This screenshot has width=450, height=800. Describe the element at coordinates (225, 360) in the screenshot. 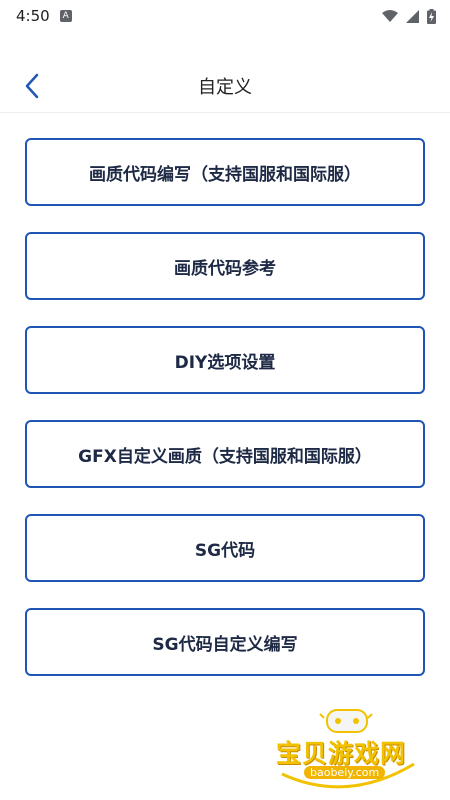

I see `menu-button-diy-options: DIY选项设置` at that location.